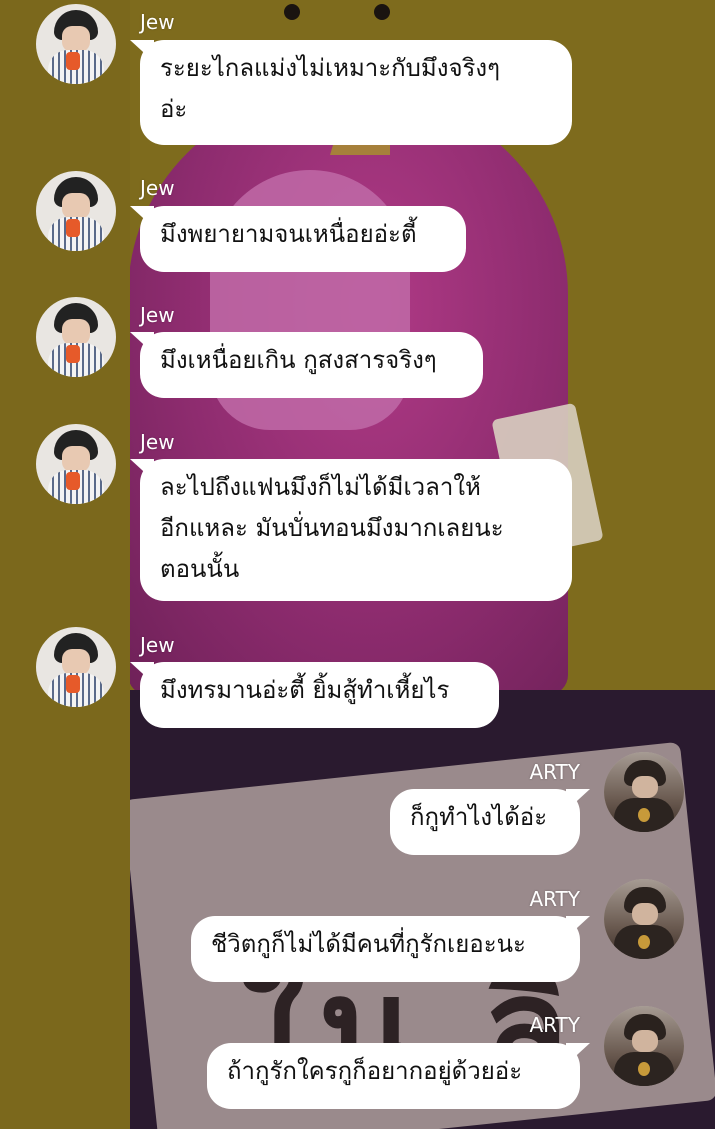 The height and width of the screenshot is (1129, 715). Describe the element at coordinates (303, 239) in the screenshot. I see `message-bubble: มึงพยายามจนเหนื่อยอ่ะตี้` at that location.